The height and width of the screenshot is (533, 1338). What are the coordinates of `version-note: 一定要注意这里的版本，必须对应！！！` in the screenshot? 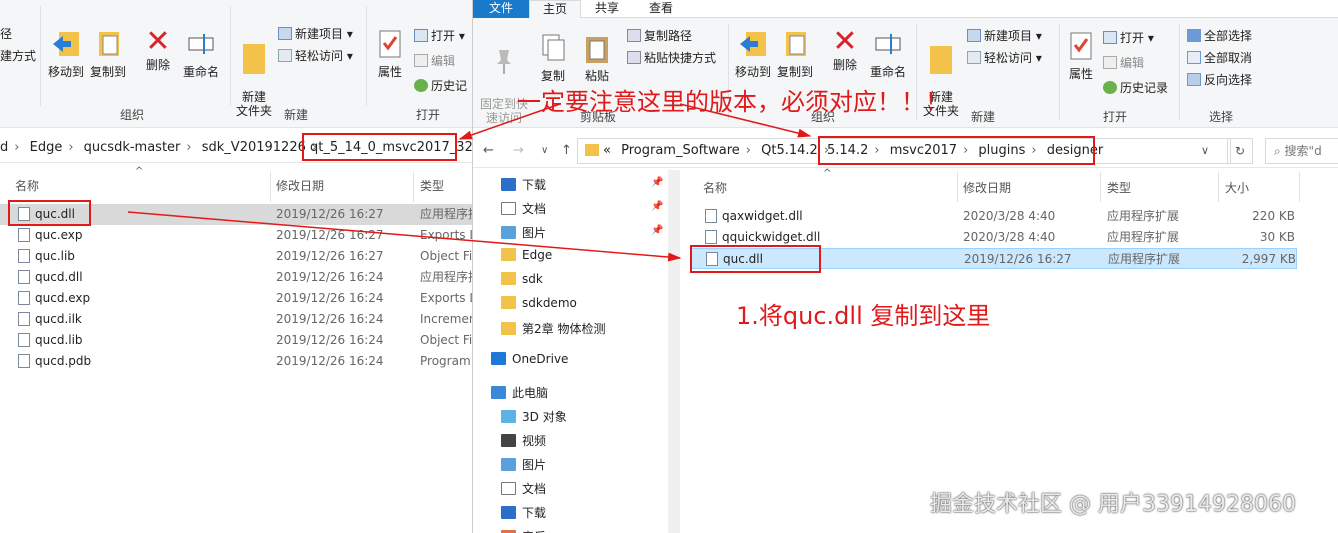 It's located at (733, 102).